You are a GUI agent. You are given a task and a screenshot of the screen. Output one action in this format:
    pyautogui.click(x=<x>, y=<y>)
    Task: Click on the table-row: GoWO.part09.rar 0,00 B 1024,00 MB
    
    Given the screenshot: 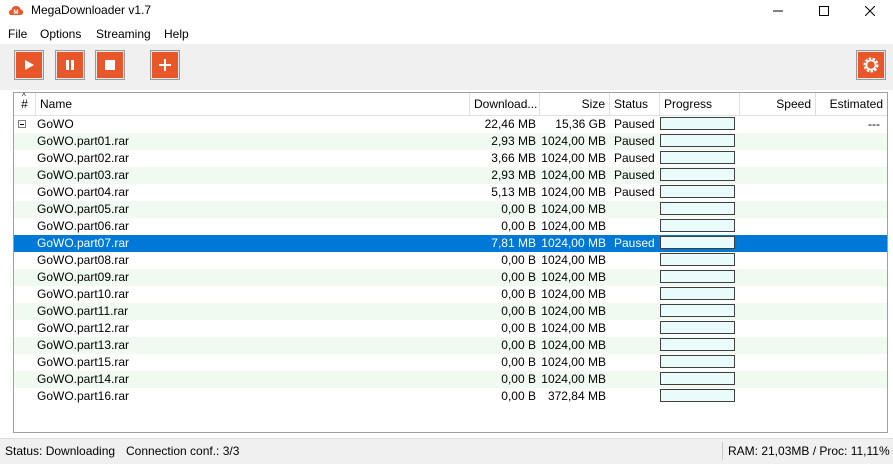 What is the action you would take?
    pyautogui.click(x=450, y=277)
    